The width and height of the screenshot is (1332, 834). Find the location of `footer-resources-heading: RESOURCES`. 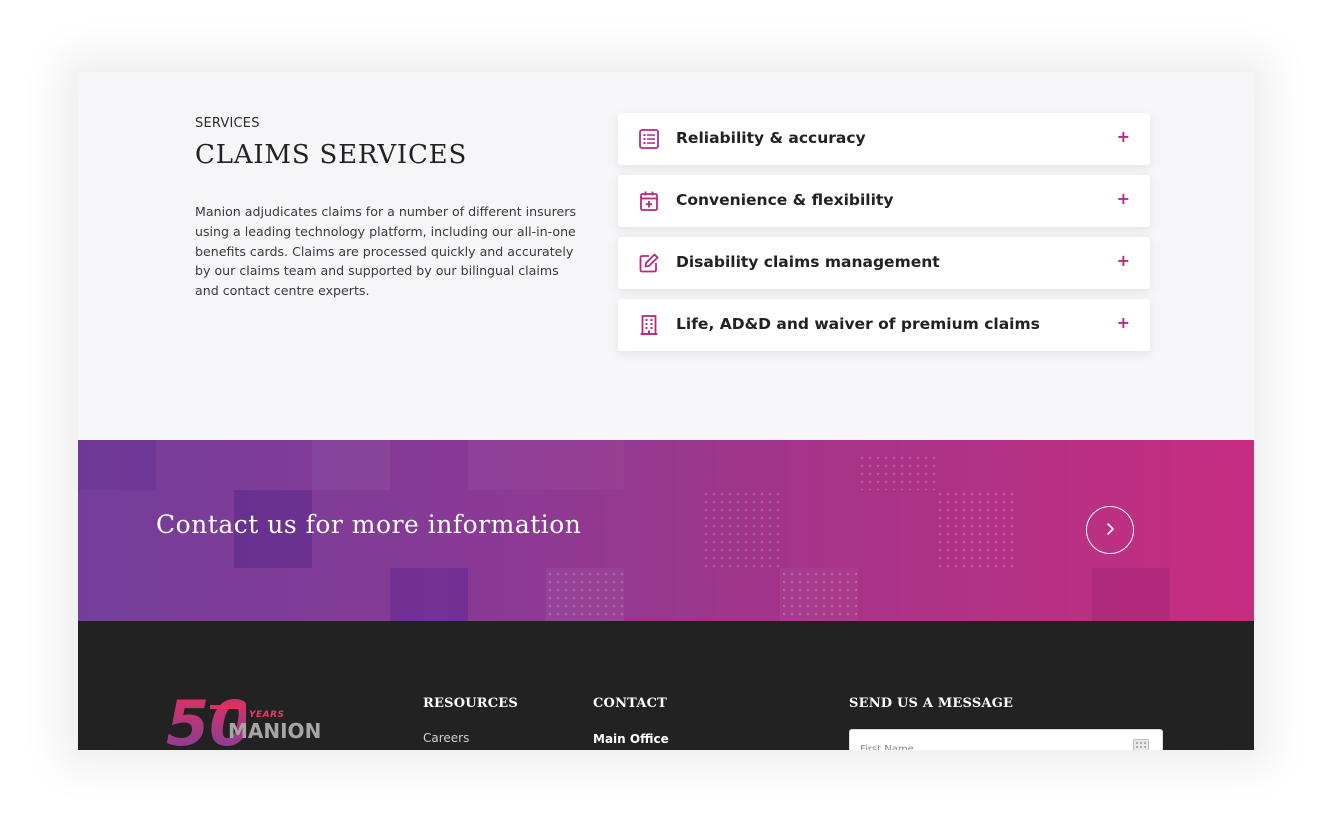

footer-resources-heading: RESOURCES is located at coordinates (471, 703).